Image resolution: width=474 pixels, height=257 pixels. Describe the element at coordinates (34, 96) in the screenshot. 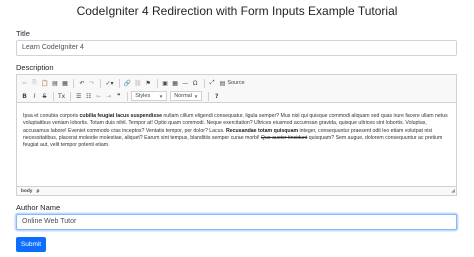

I see `italic-button: I` at that location.